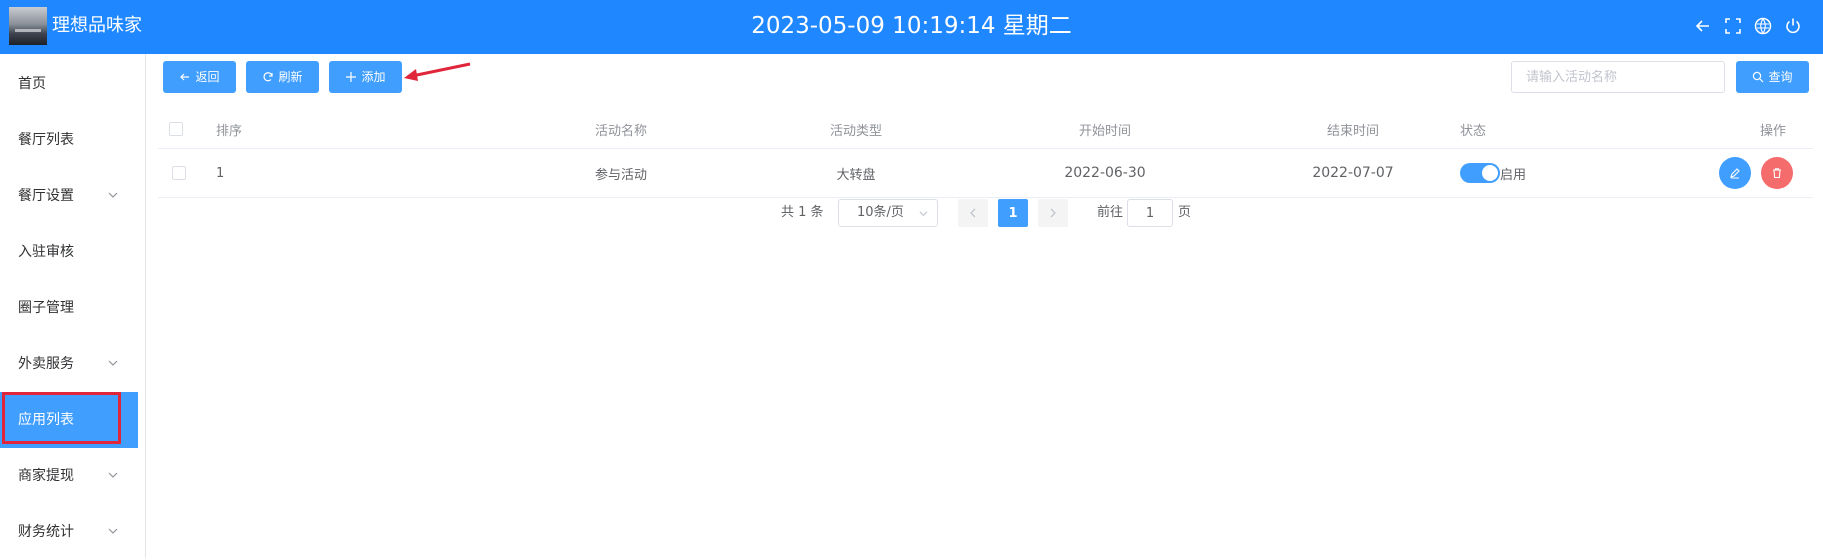 This screenshot has width=1823, height=560. I want to click on table-header: 排序 活动名称 活动类型 开始时间 结束时间 状态 操作, so click(985, 129).